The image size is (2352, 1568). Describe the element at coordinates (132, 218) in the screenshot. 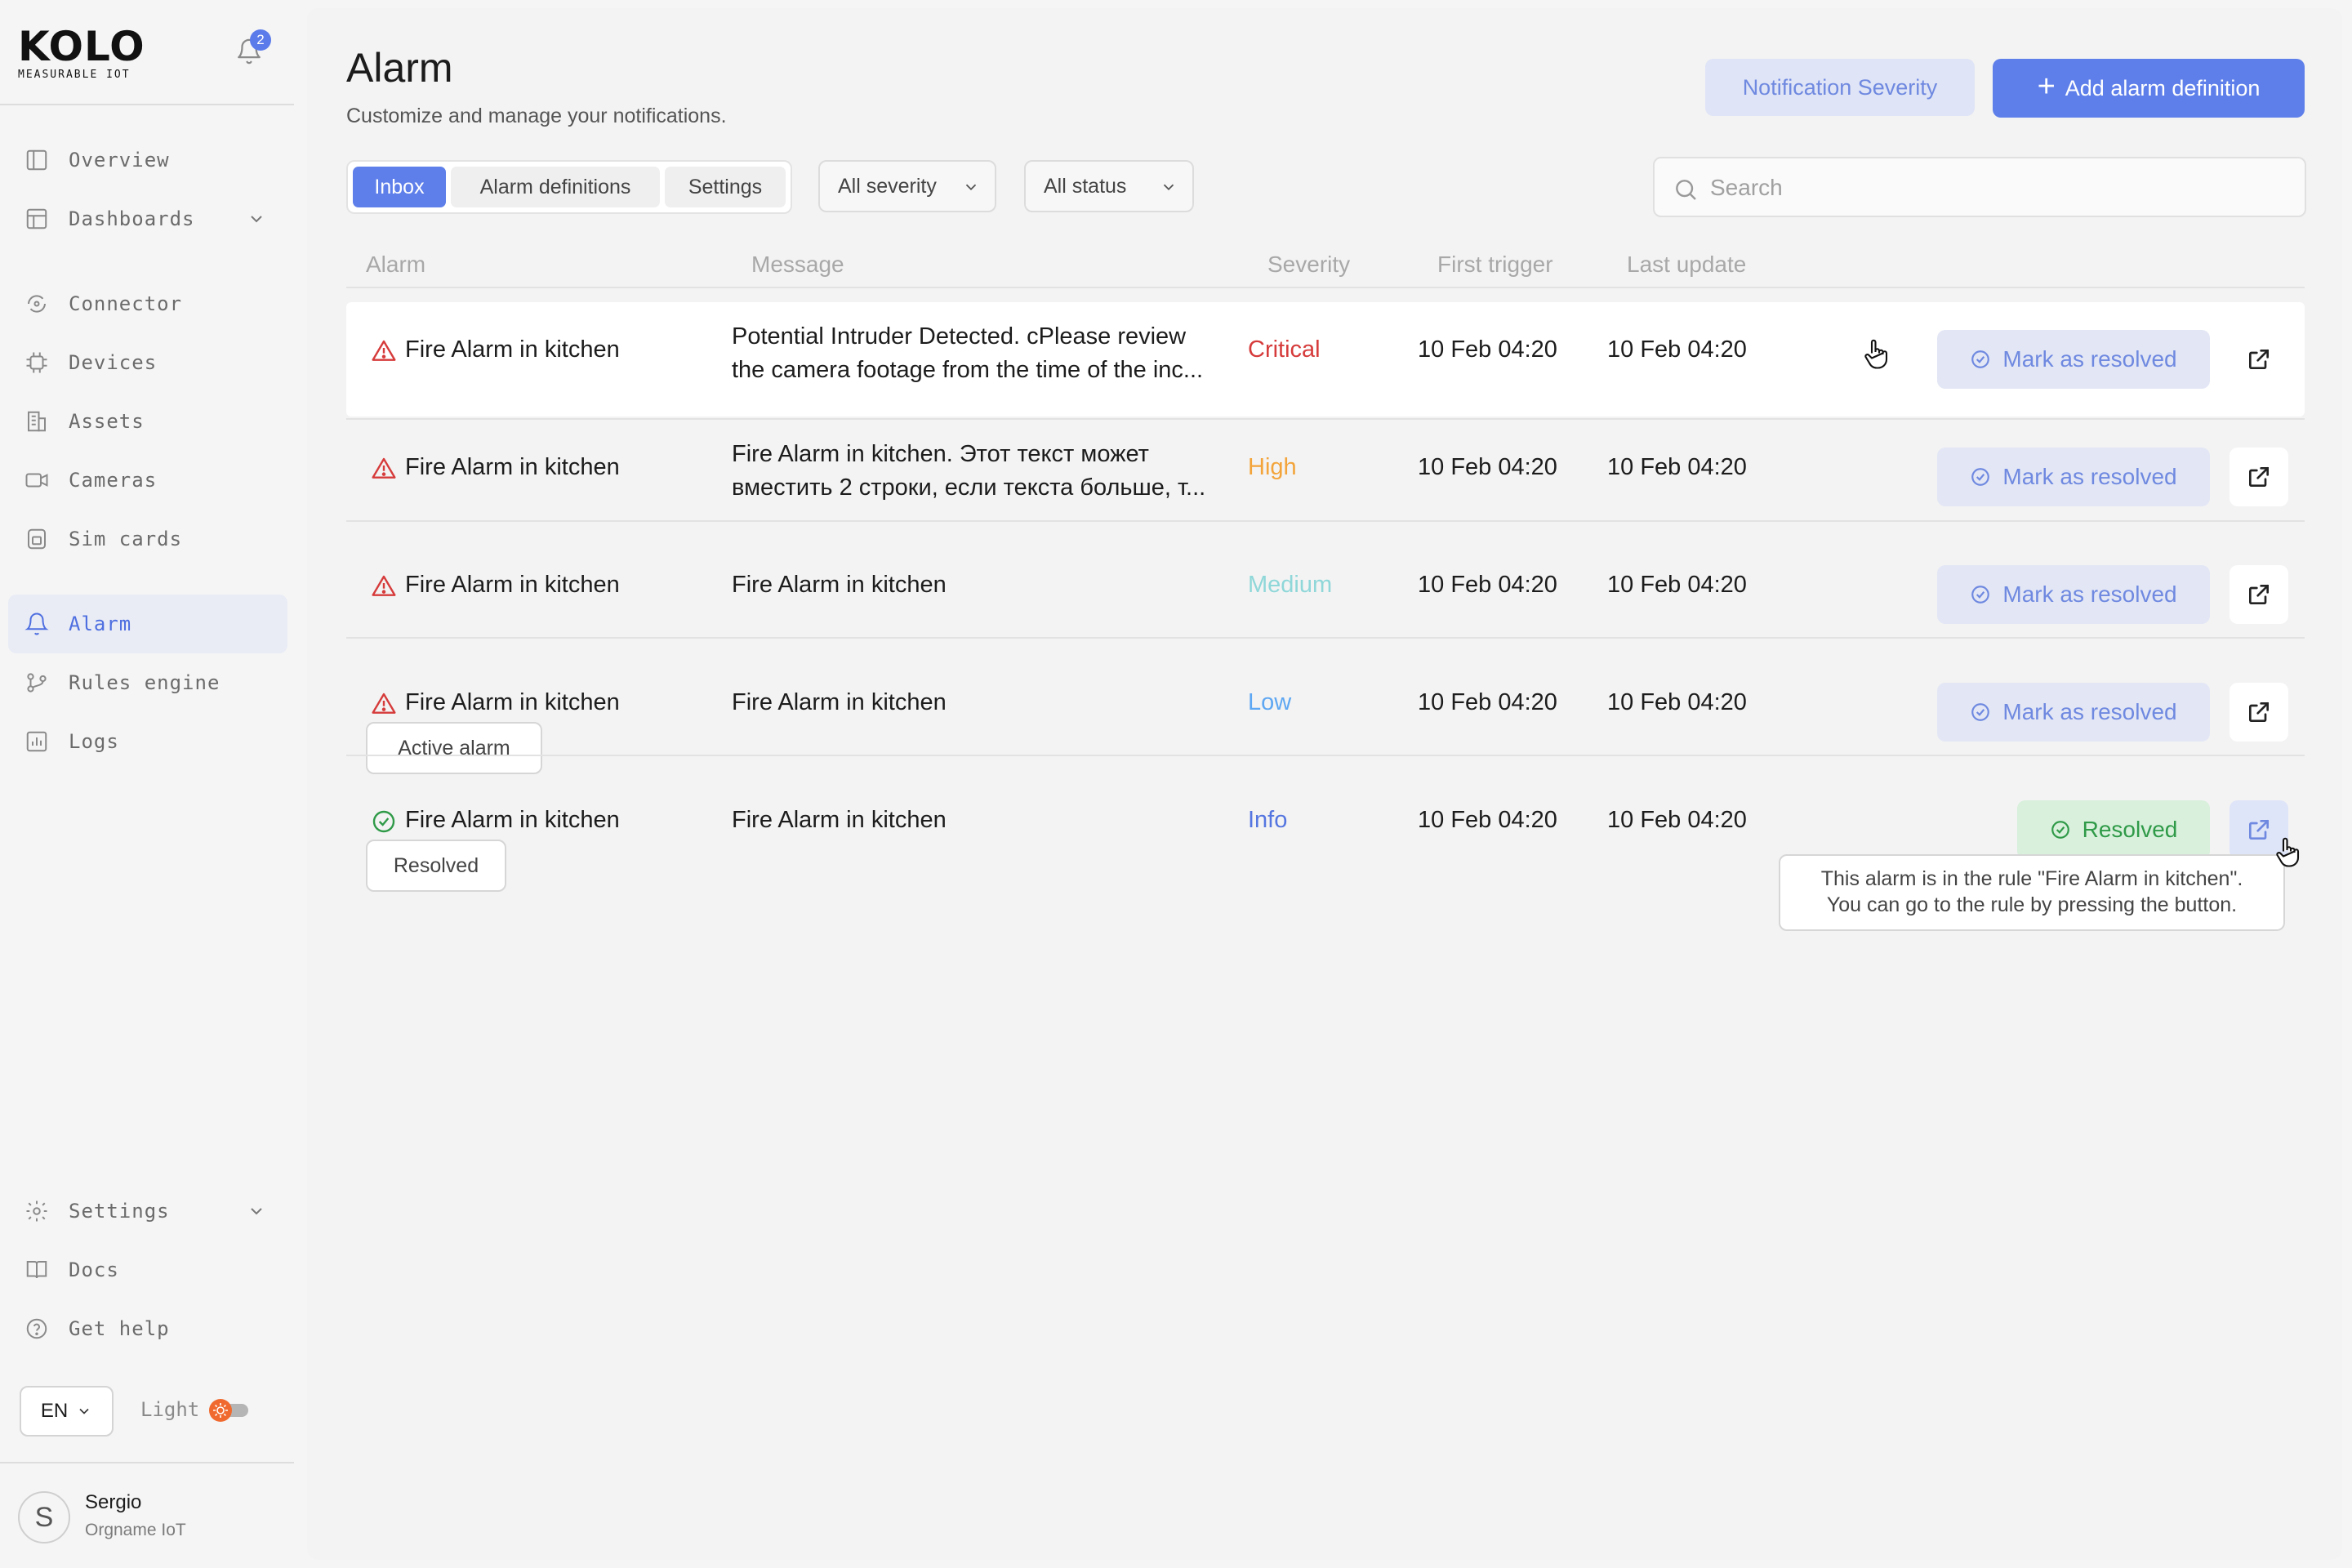

I see `sidebar-item-label: Dashboards` at that location.